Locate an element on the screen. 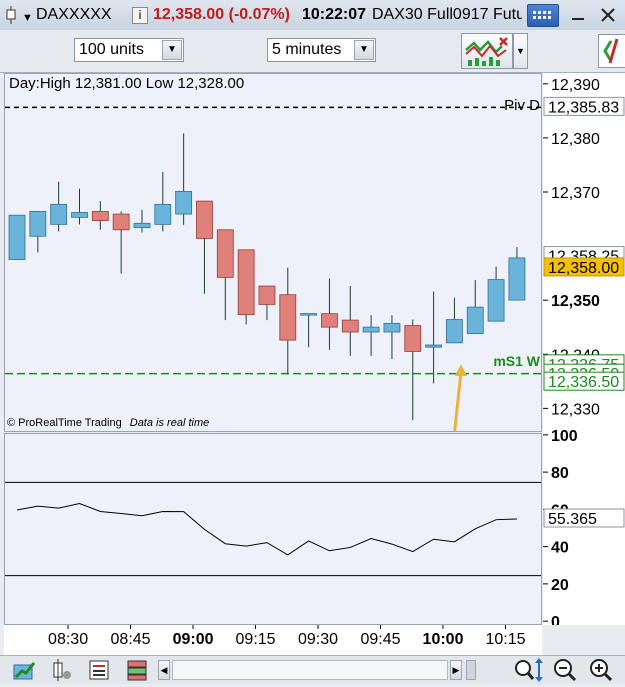 The image size is (625, 687). zoom-out-icon is located at coordinates (565, 670).